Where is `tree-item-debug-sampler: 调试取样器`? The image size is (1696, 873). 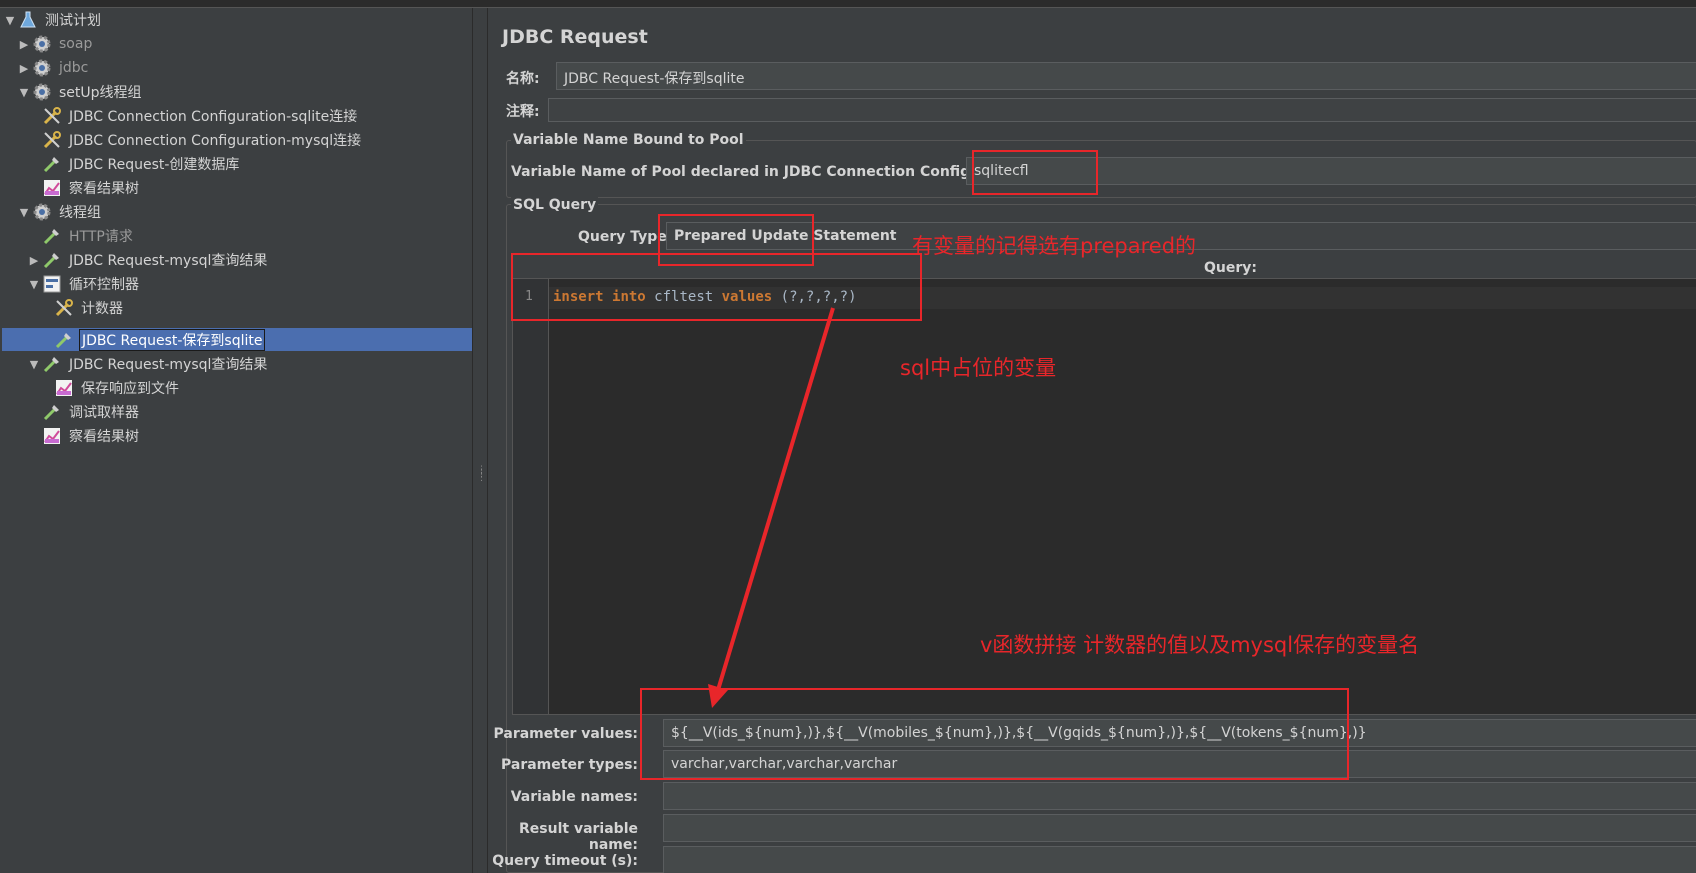
tree-item-debug-sampler: 调试取样器 is located at coordinates (84, 412).